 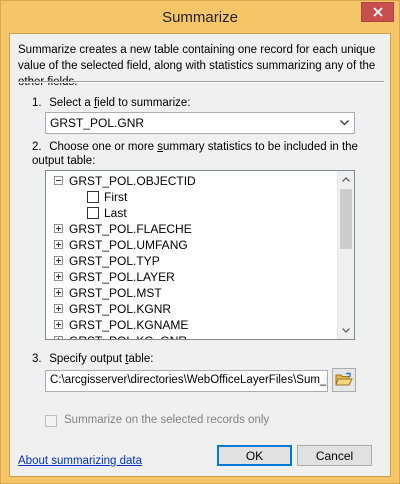 I want to click on step1-label-part: Select a, so click(x=71, y=103).